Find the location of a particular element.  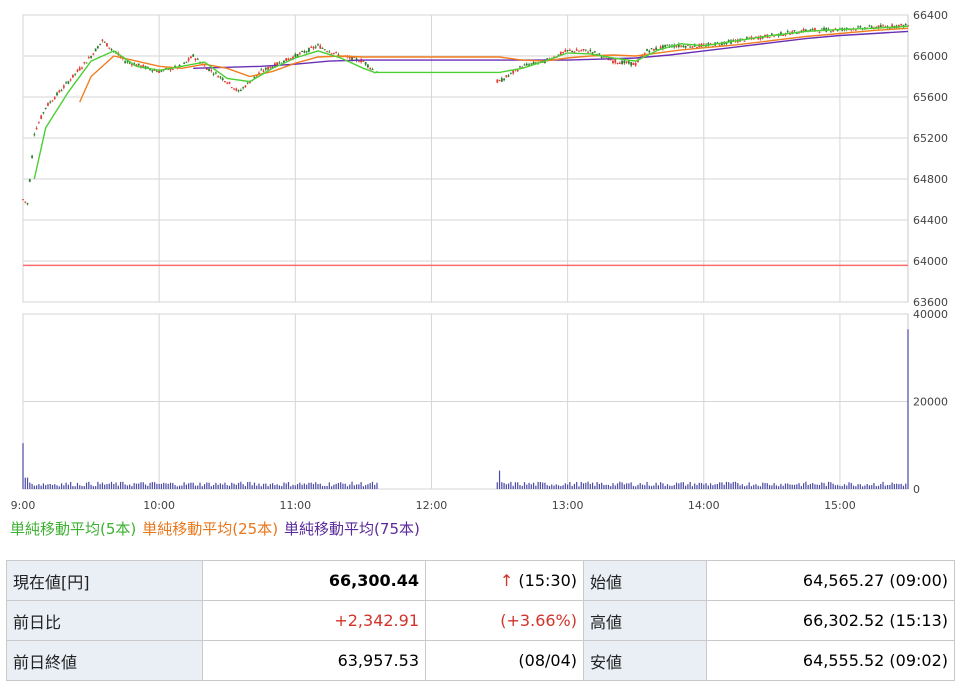

open-value: 64,565.27 (09:00) is located at coordinates (830, 580).